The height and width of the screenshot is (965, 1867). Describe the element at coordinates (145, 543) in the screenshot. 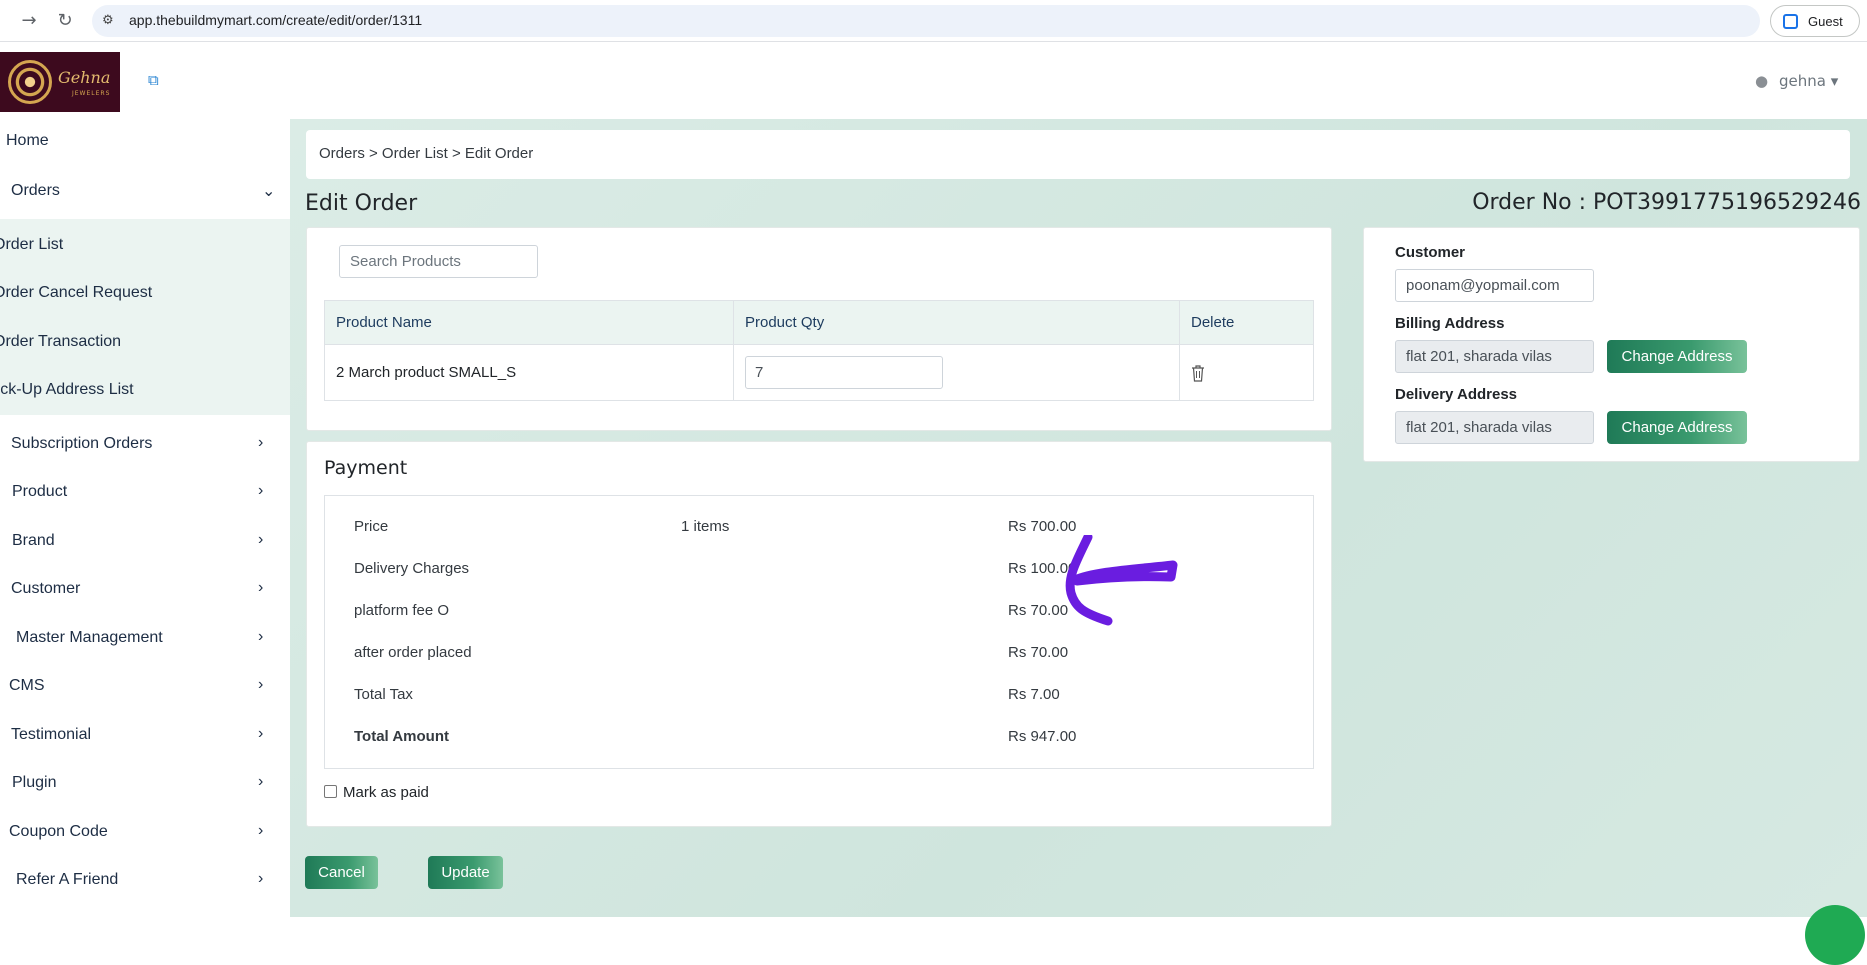

I see `sidebar-item-brand: Brand ›` at that location.